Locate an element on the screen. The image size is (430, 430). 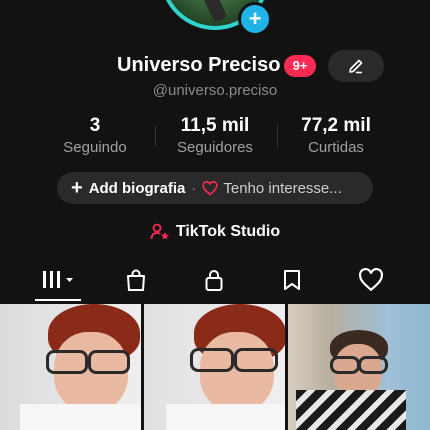
user-star-icon is located at coordinates (159, 231).